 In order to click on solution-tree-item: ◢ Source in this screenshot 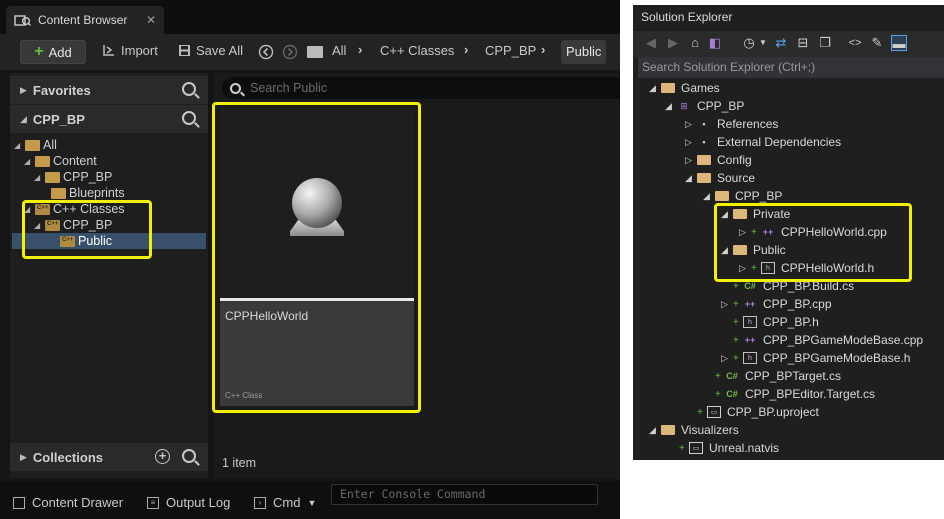, I will do `click(720, 178)`.